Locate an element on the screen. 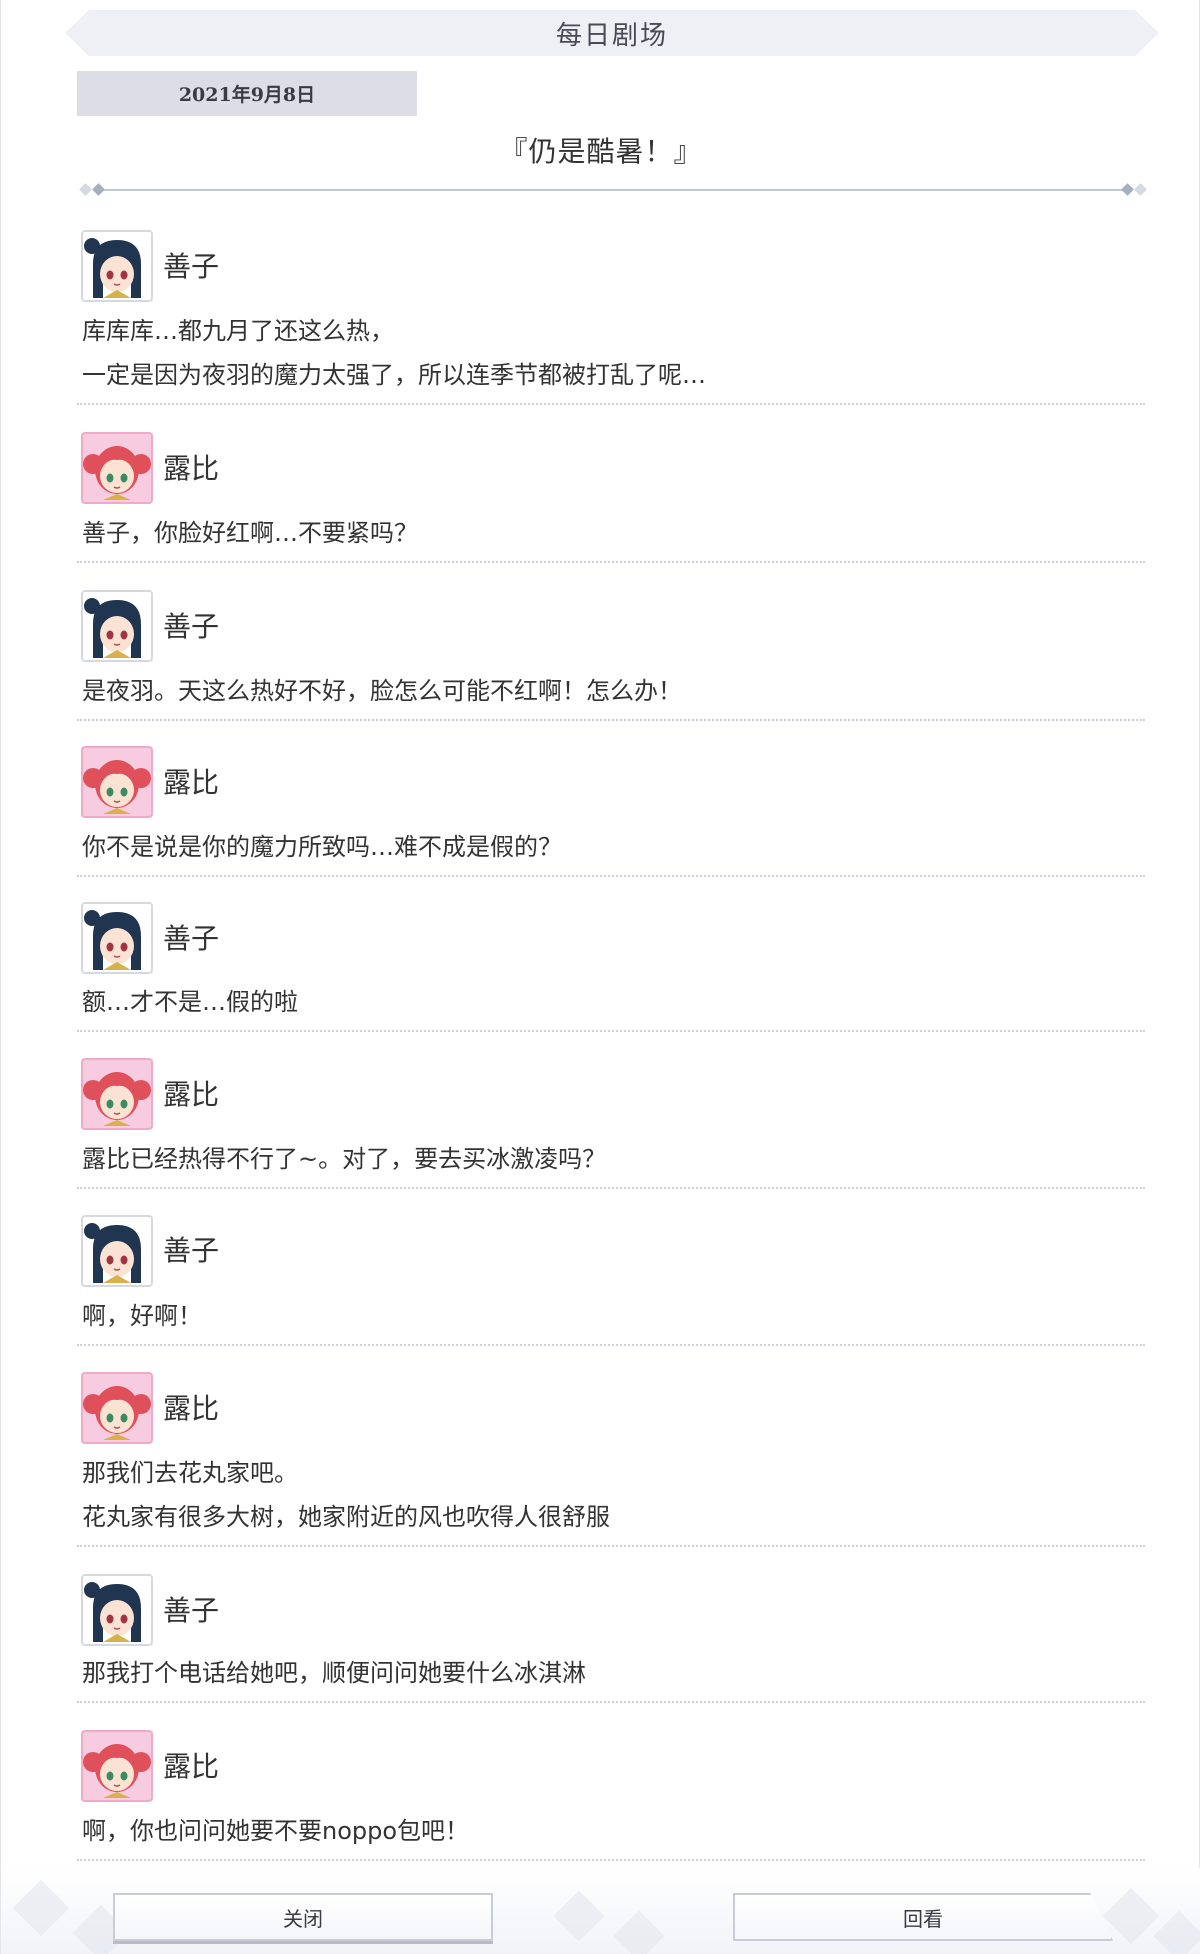 This screenshot has height=1954, width=1200. date-tab: 2021年9月8日 is located at coordinates (247, 93).